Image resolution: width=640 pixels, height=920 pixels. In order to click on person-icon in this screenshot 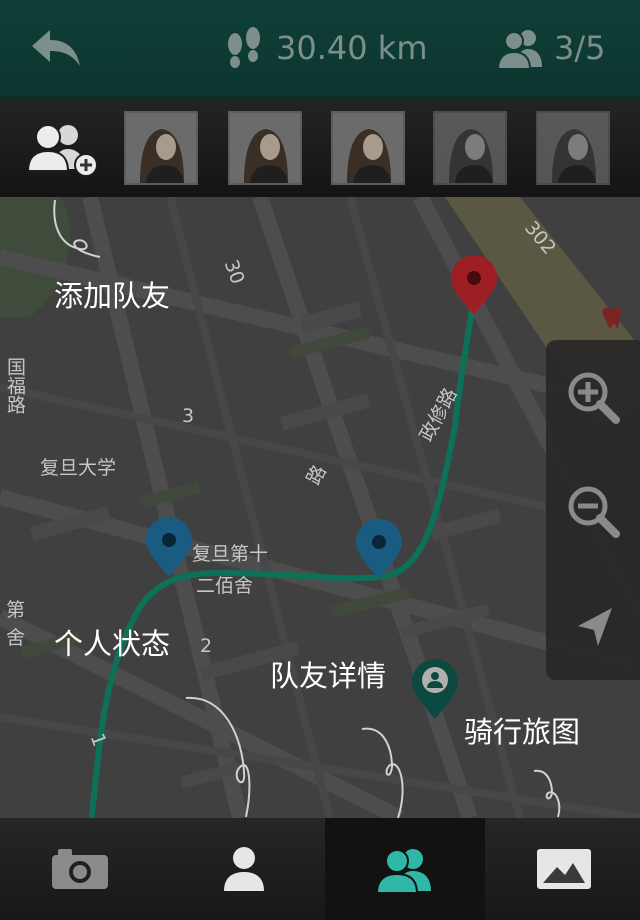, I will do `click(244, 869)`.